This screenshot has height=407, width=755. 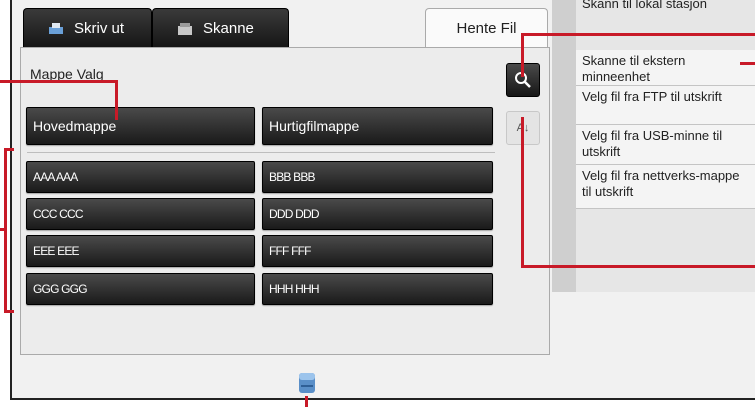 What do you see at coordinates (75, 126) in the screenshot?
I see `main-folder-label: Hovedmappe` at bounding box center [75, 126].